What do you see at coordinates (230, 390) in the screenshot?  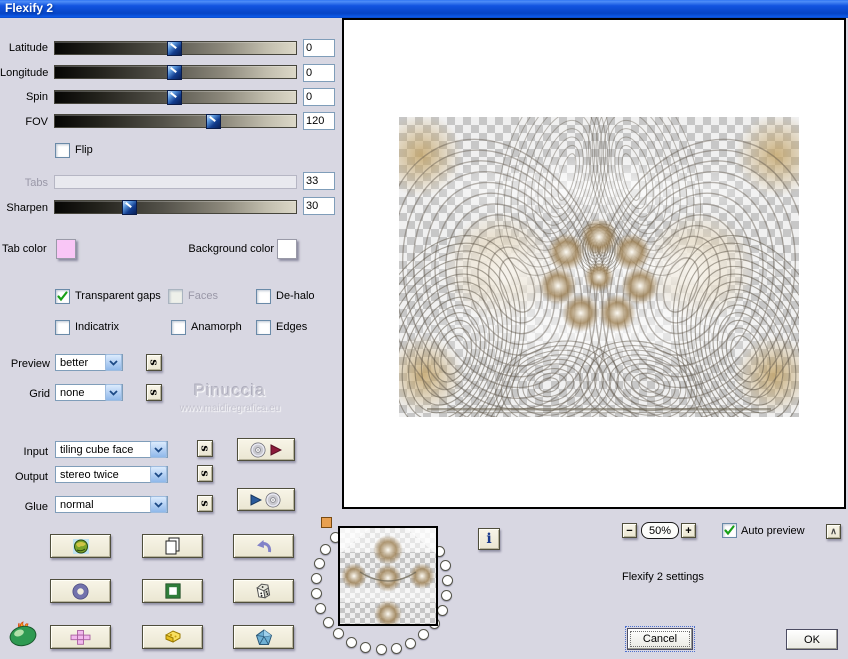 I see `watermark-name: Pinuccia` at bounding box center [230, 390].